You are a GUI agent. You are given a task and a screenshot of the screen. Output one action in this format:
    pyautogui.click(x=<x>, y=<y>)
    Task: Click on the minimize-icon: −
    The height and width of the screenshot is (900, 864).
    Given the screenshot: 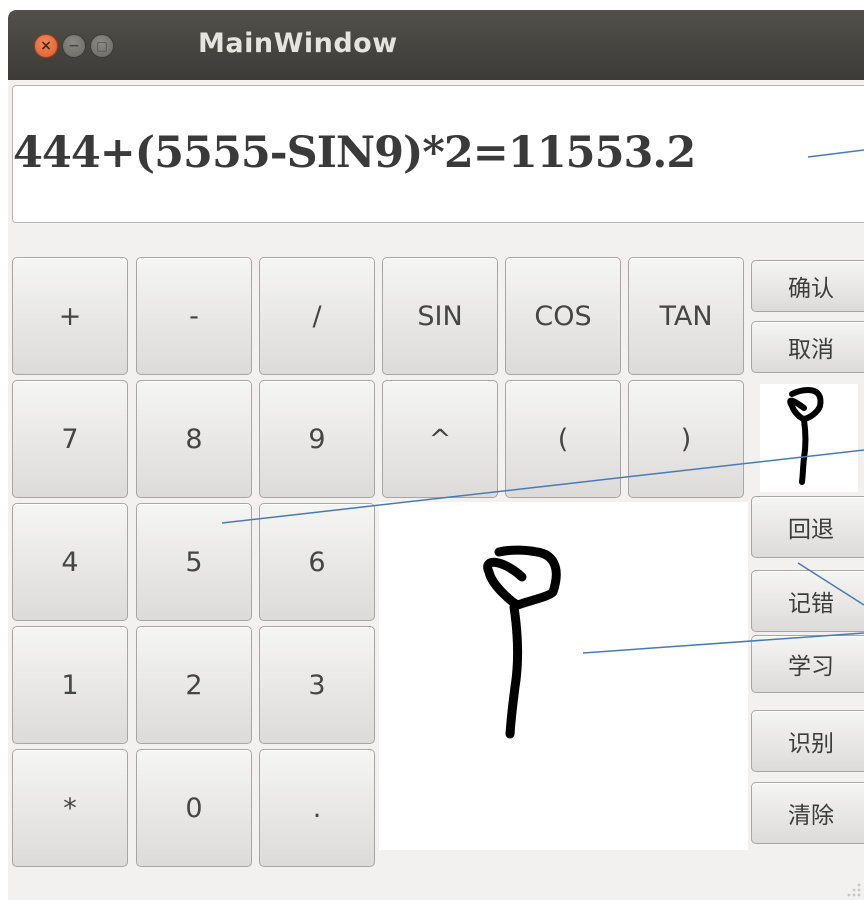 What is the action you would take?
    pyautogui.click(x=74, y=46)
    